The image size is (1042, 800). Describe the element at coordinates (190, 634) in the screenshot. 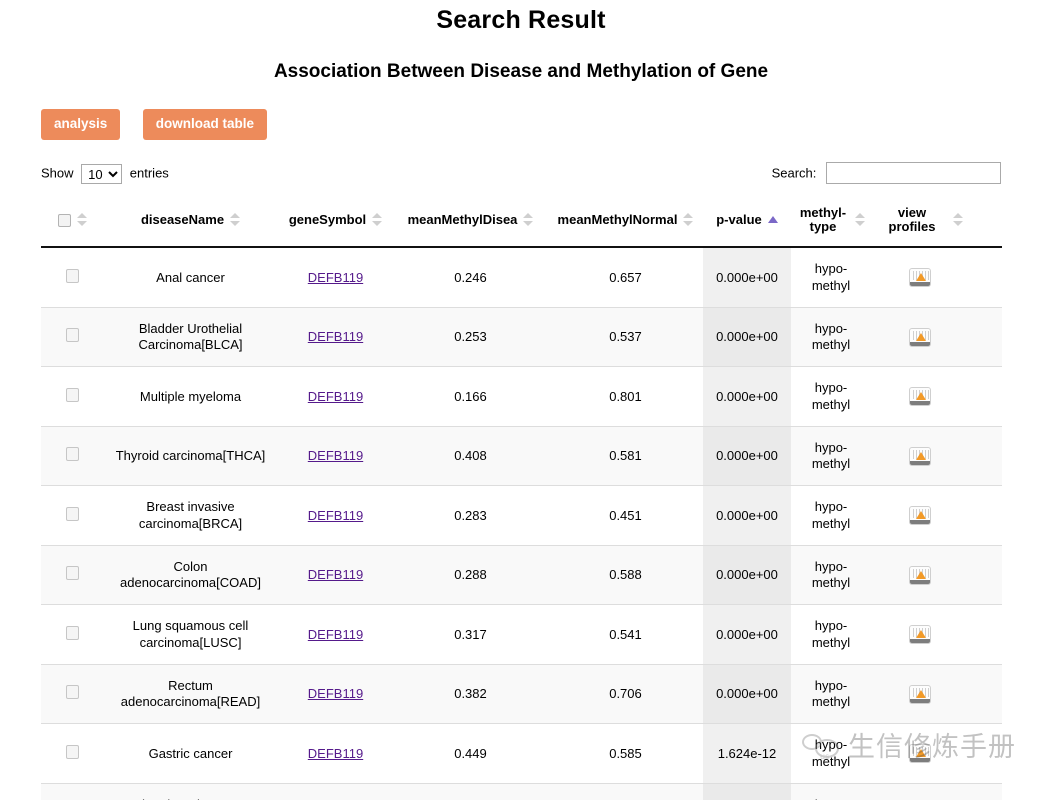

I see `cell-diseasename: Lung squamous cell carcinoma[LUSC]` at that location.